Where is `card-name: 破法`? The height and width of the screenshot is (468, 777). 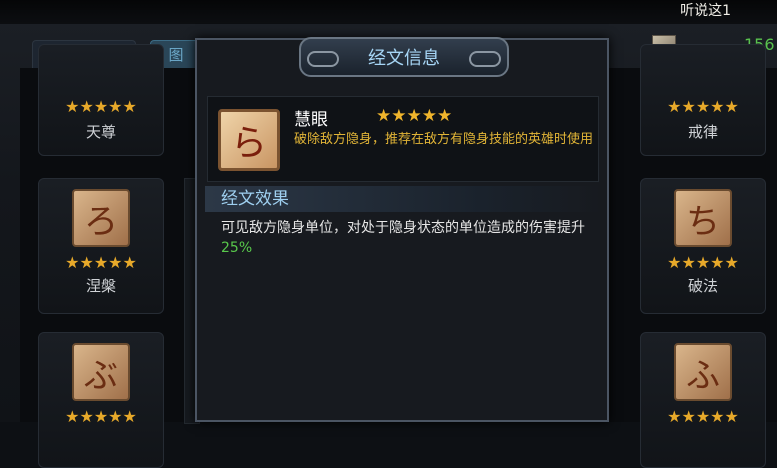 card-name: 破法 is located at coordinates (702, 286).